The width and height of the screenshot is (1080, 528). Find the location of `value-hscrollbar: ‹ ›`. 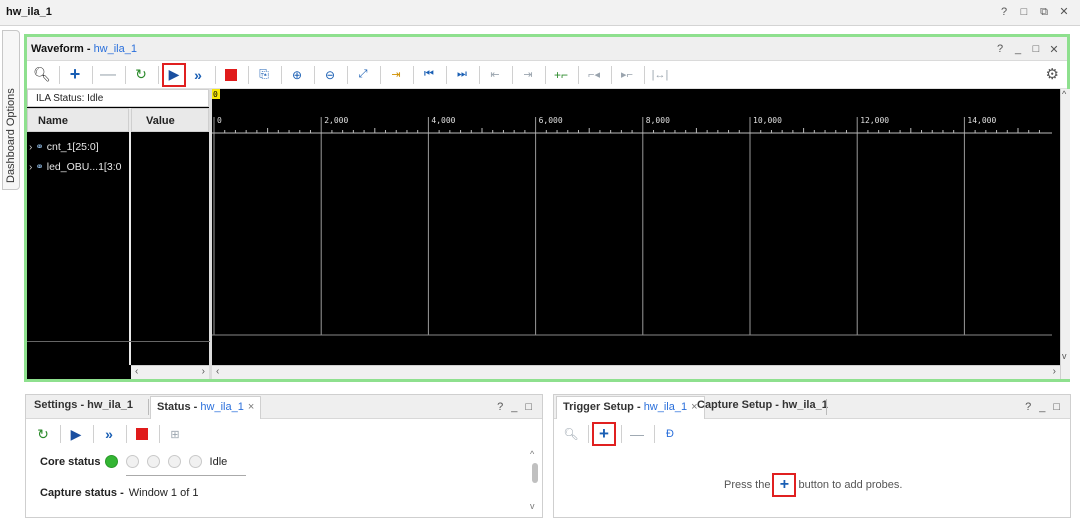

value-hscrollbar: ‹ › is located at coordinates (170, 372).